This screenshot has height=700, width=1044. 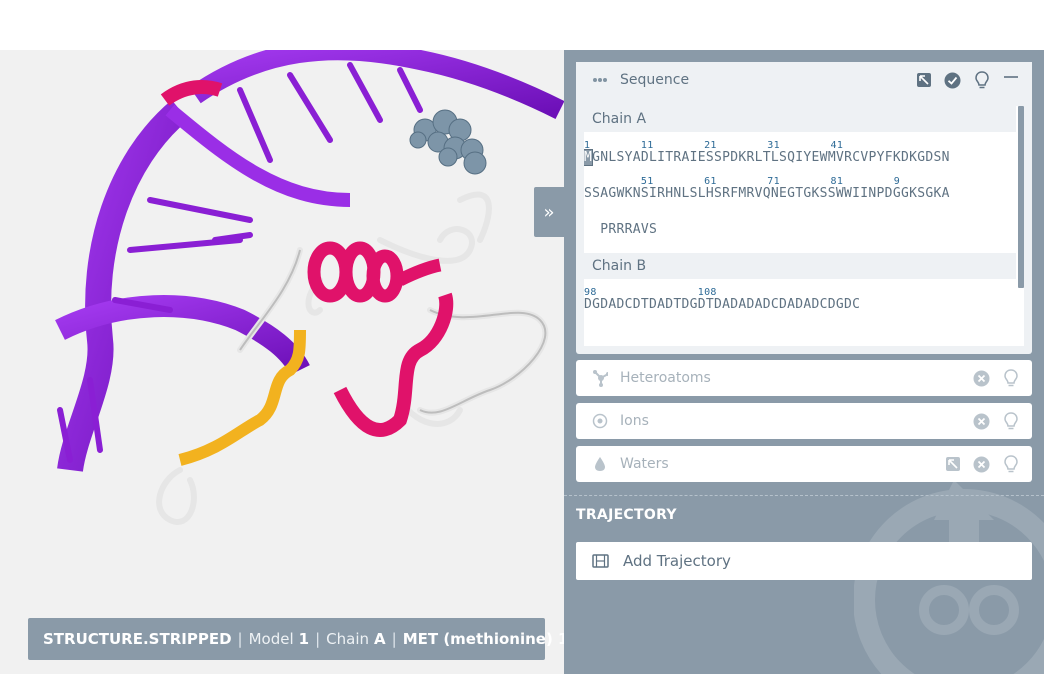 I want to click on ion-icon, so click(x=600, y=421).